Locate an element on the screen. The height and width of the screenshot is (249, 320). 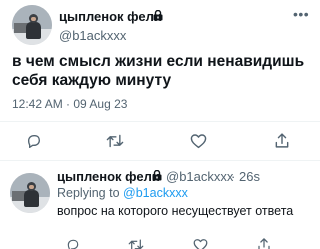
replying-prefix: Replying to is located at coordinates (88, 193).